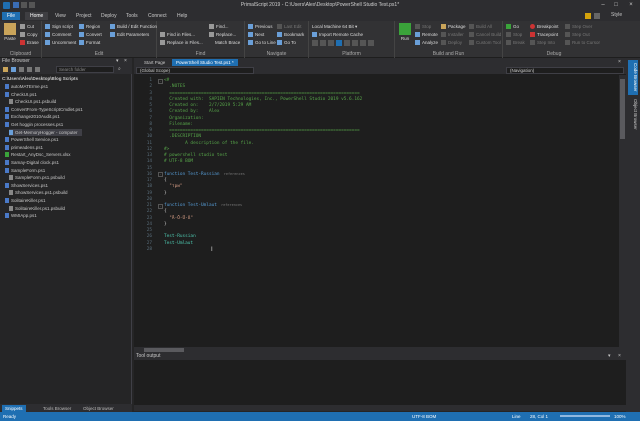 The width and height of the screenshot is (640, 421). Describe the element at coordinates (37, 178) in the screenshot. I see `list-item: SampleForm.ps1.psbuild` at that location.